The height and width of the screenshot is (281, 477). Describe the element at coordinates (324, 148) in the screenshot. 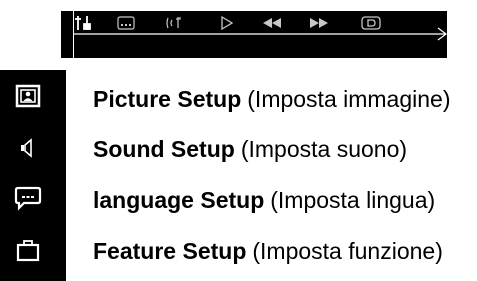

I see `menu-item-subtitle: (Imposta suono)` at that location.